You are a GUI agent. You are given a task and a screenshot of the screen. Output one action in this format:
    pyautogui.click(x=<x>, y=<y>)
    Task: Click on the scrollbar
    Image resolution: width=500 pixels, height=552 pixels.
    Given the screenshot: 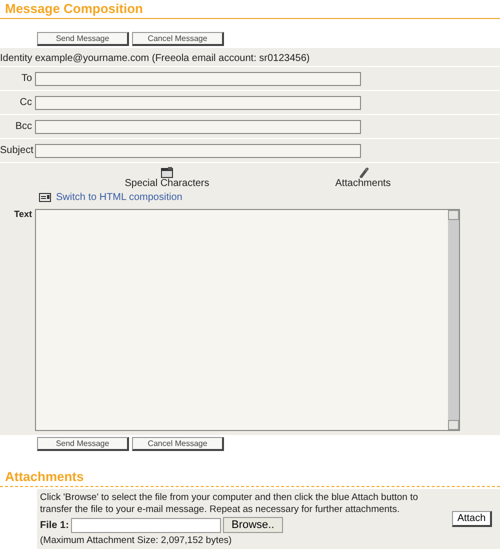 What is the action you would take?
    pyautogui.click(x=453, y=320)
    